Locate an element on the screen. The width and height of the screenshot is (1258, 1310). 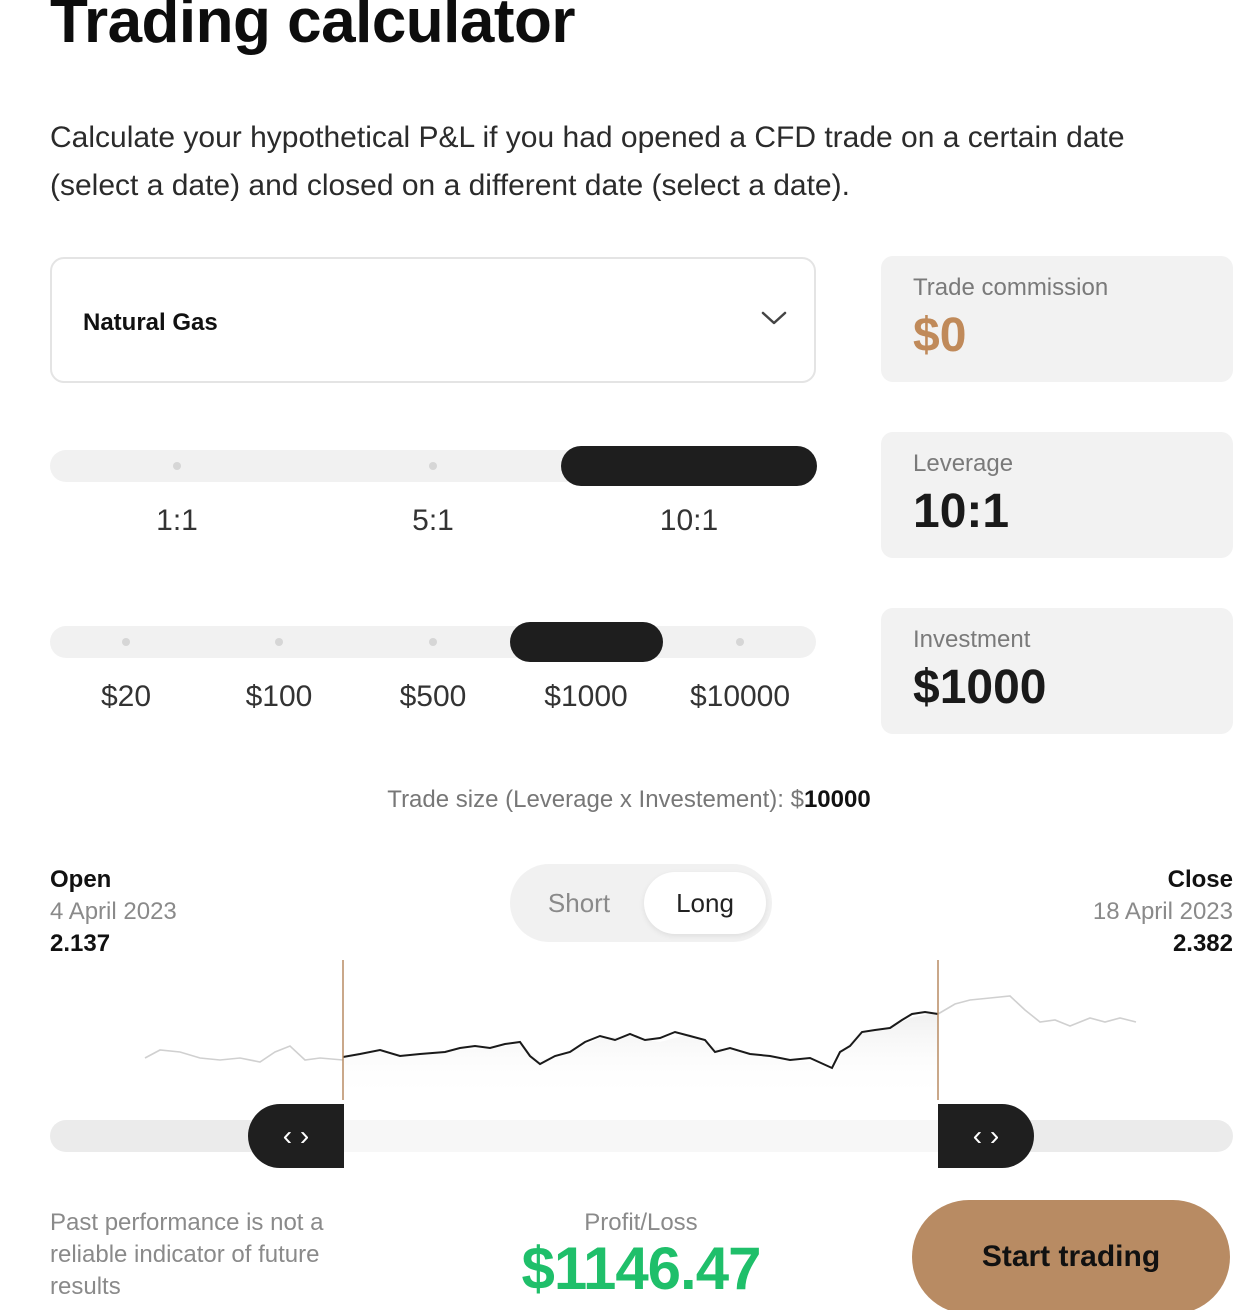
investment-option-10000: $10000 is located at coordinates (740, 697).